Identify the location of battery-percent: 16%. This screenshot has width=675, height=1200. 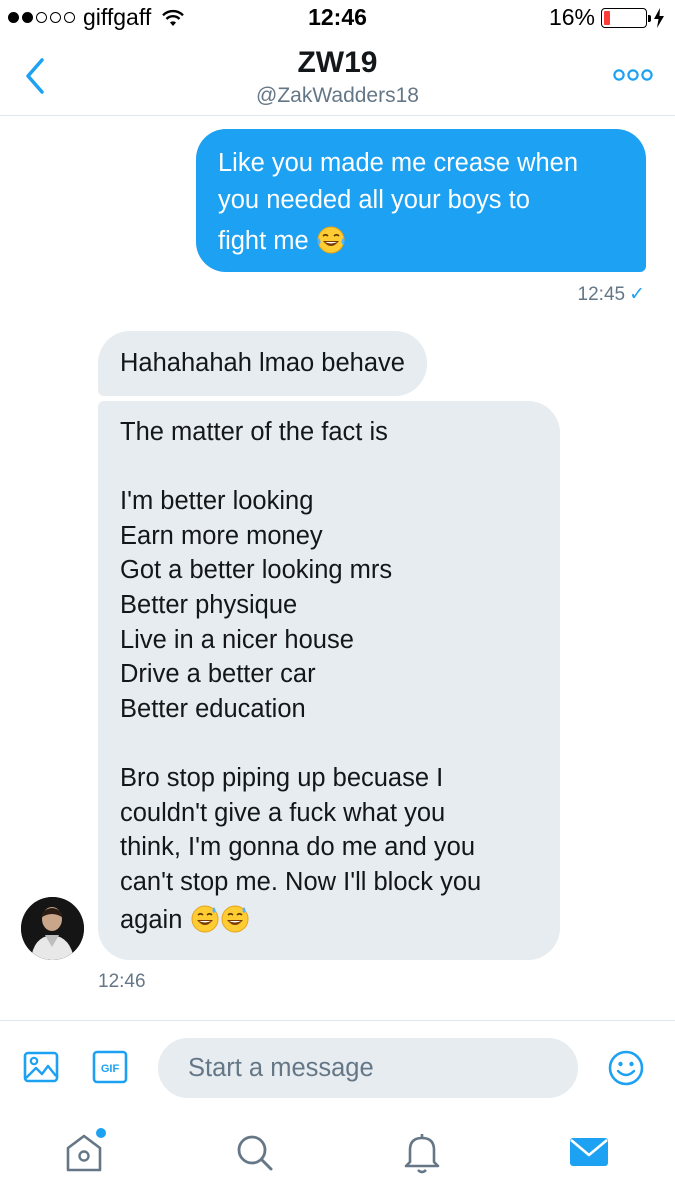
(571, 17).